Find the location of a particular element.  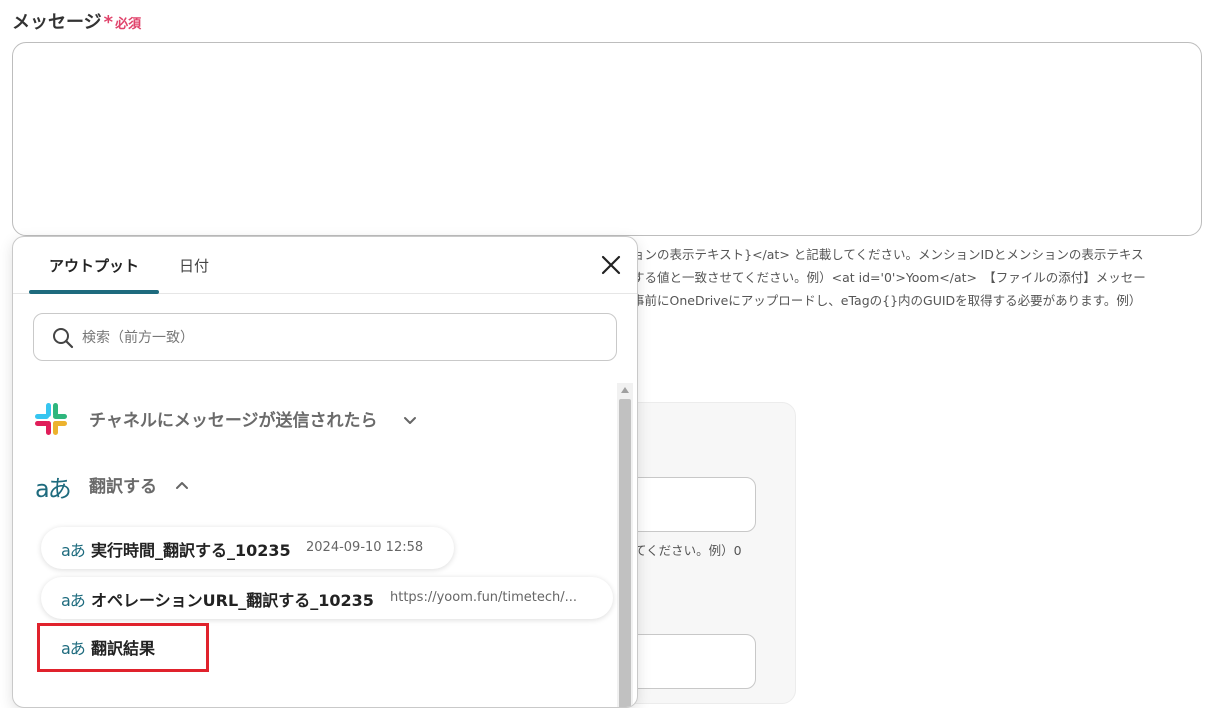

output-item-value: 2024-09-10 12:58 is located at coordinates (365, 547).